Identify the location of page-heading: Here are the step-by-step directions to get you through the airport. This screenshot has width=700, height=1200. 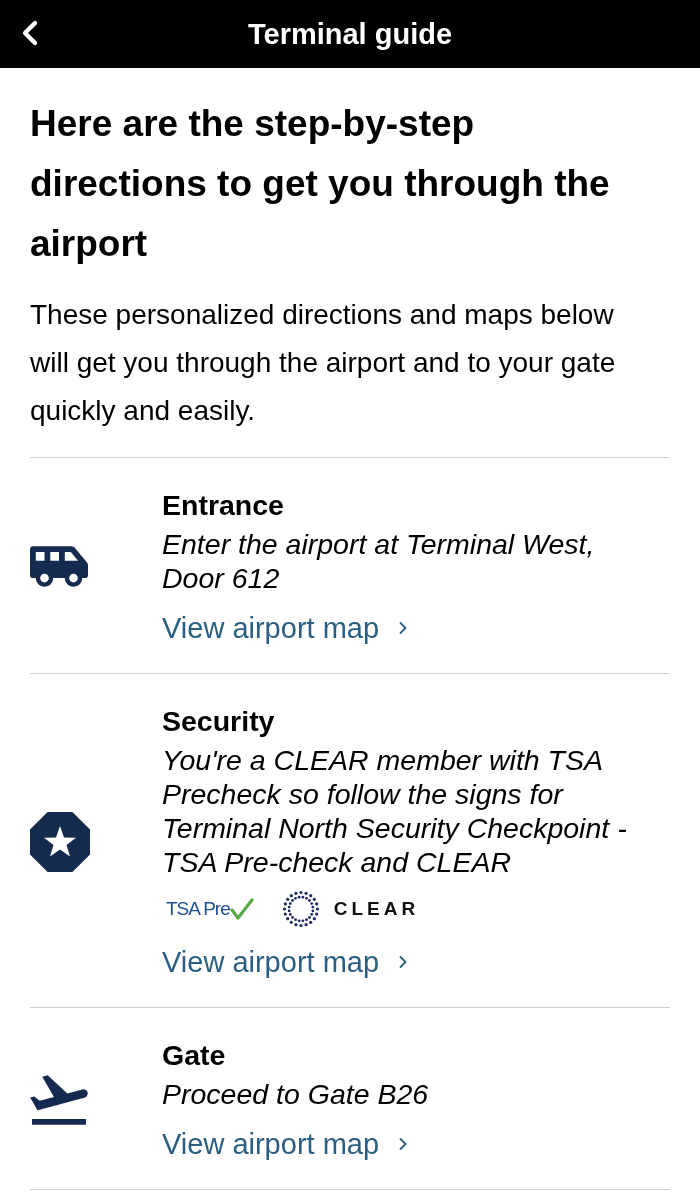
(320, 184).